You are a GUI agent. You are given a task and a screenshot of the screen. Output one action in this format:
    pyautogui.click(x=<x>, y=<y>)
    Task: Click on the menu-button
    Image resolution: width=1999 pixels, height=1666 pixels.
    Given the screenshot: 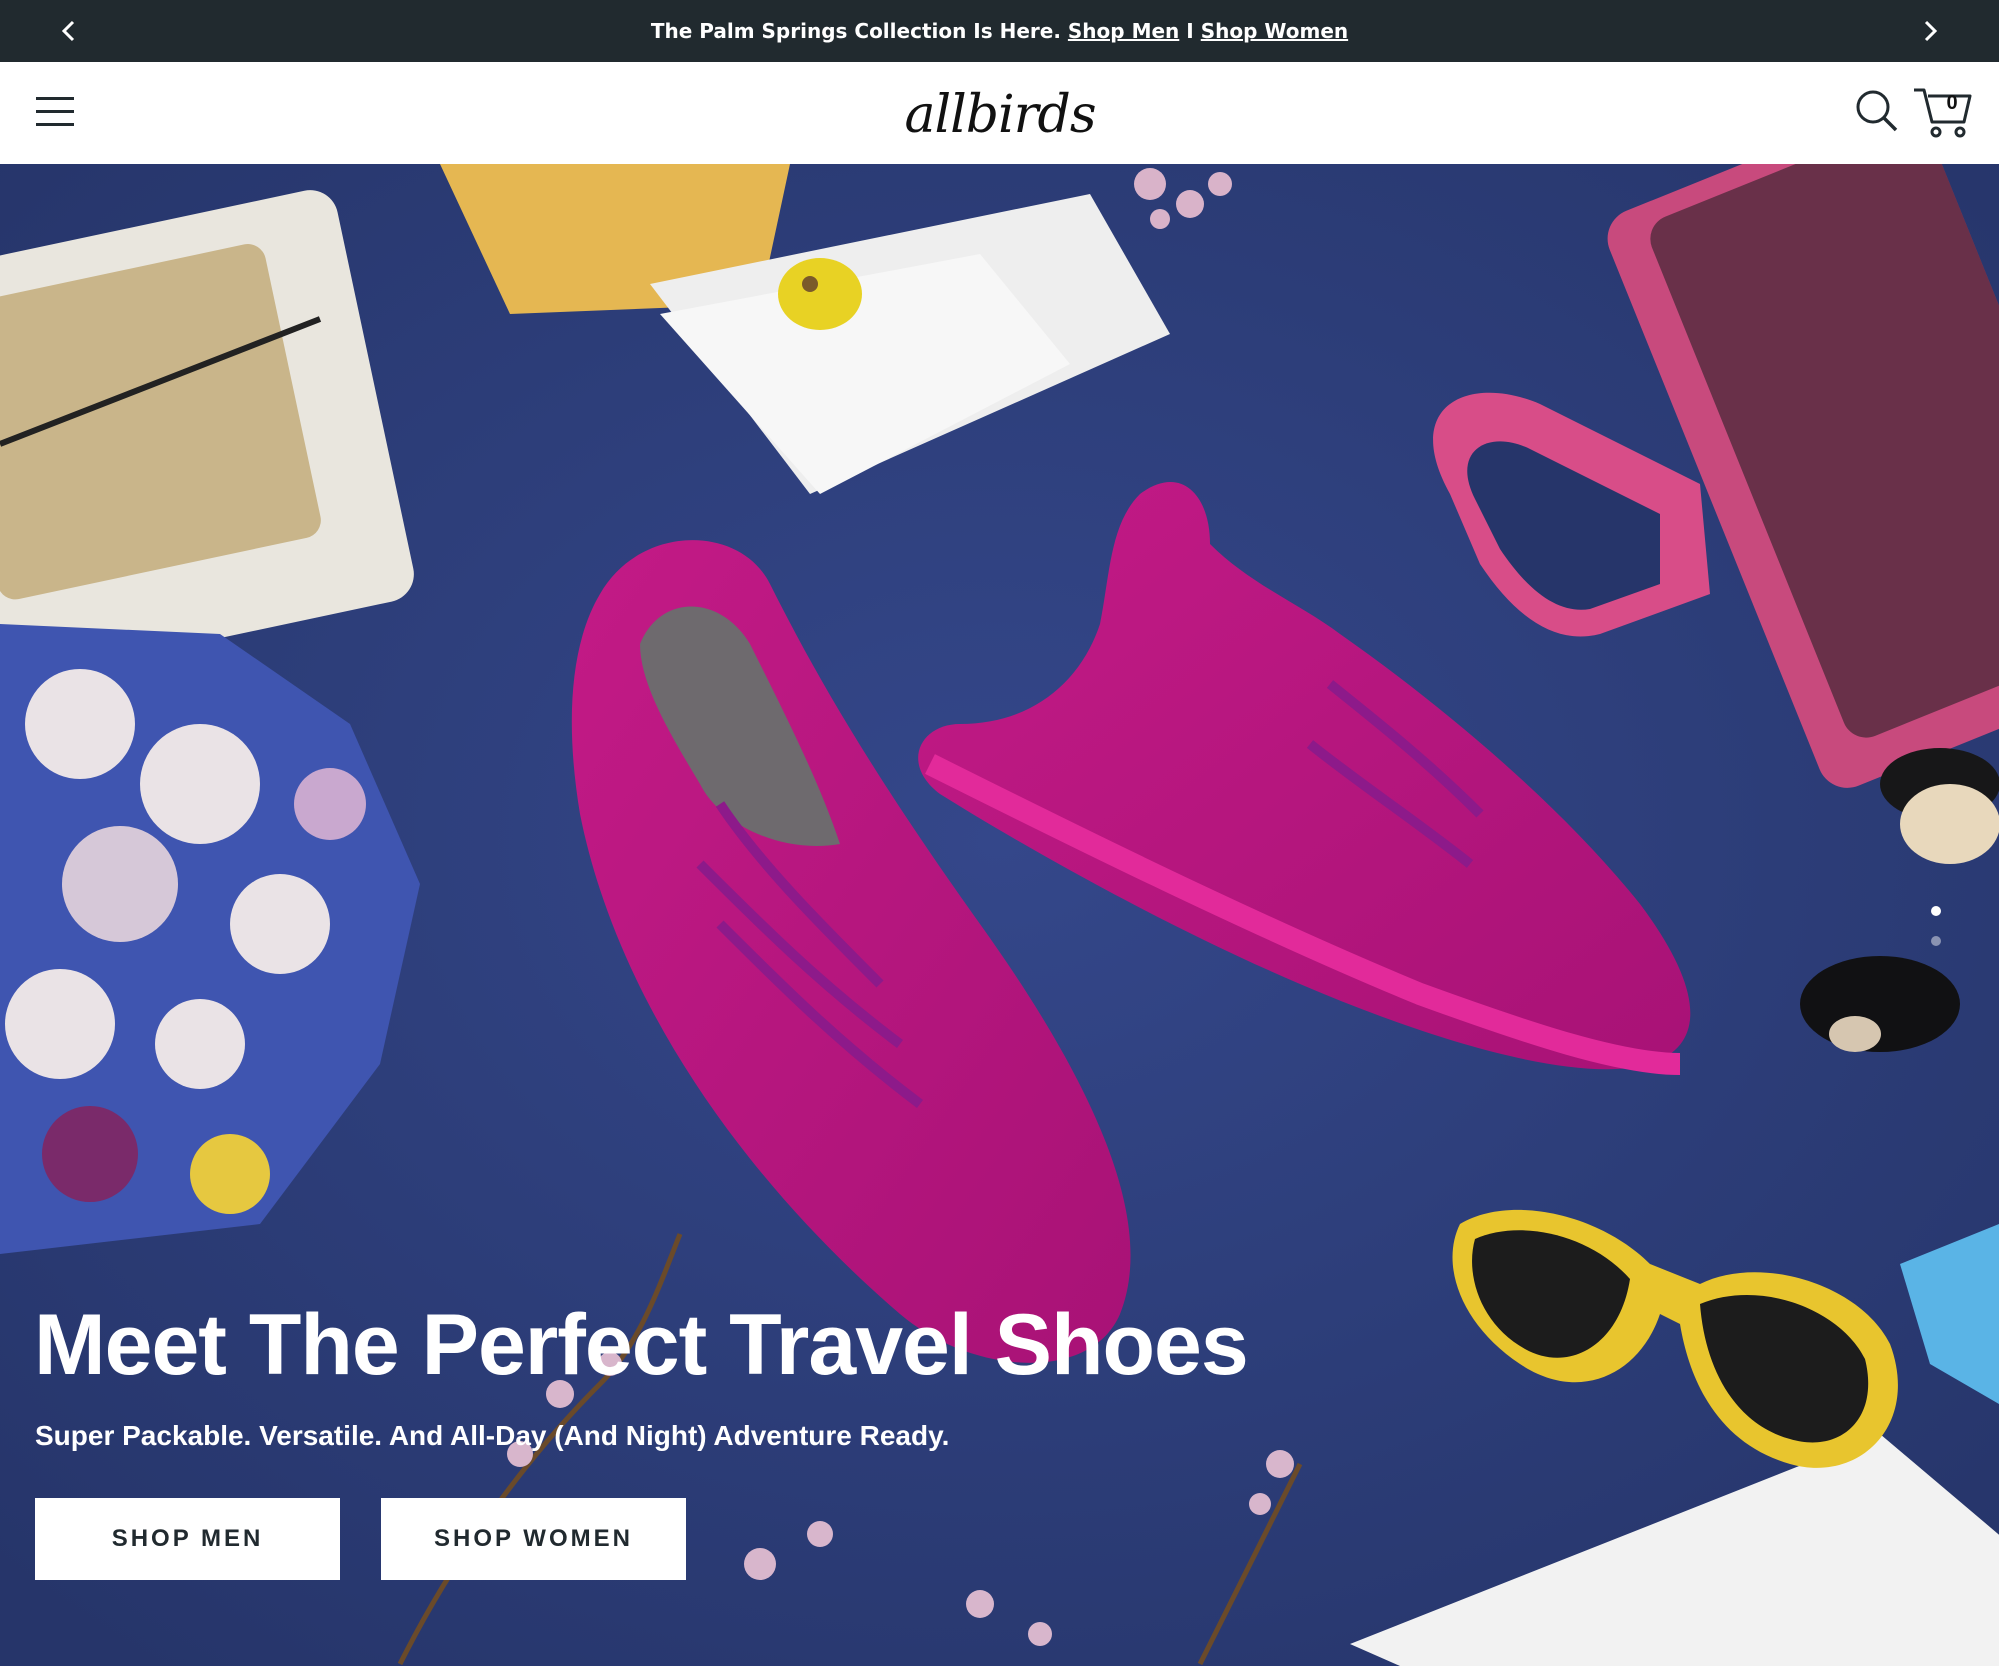 What is the action you would take?
    pyautogui.click(x=55, y=112)
    